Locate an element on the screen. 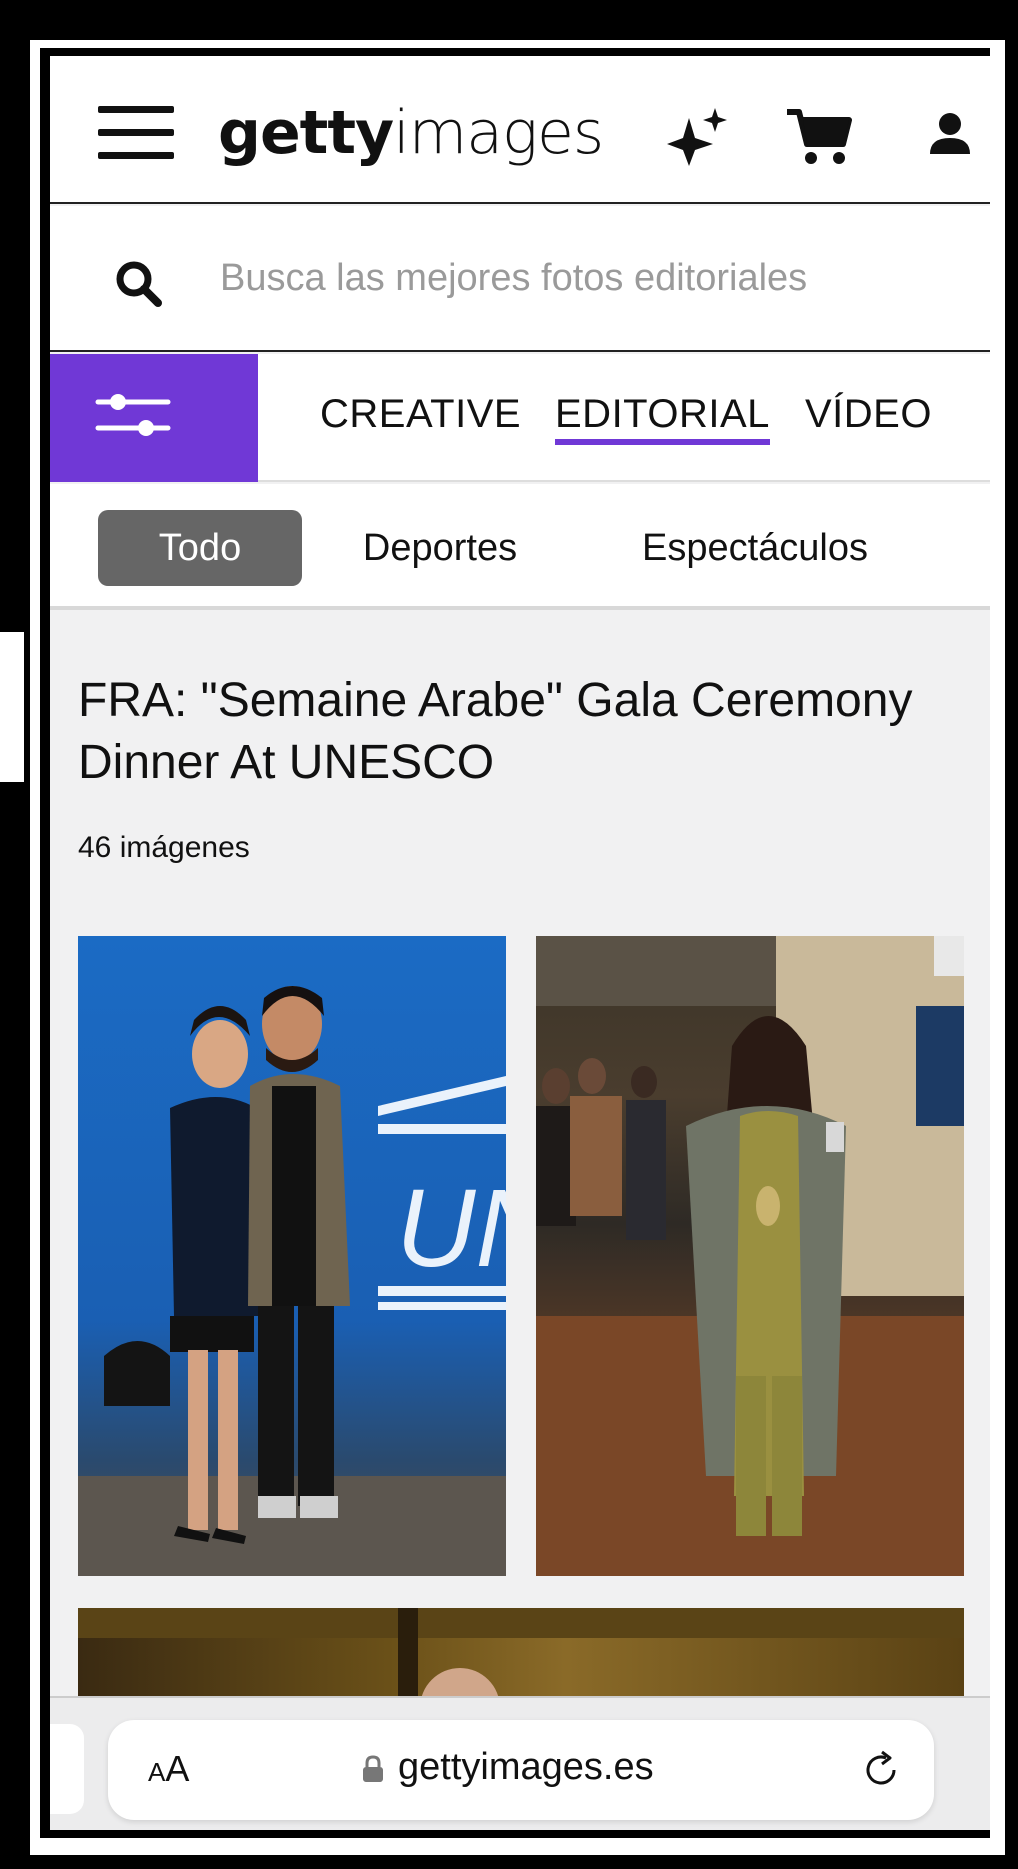  tab-creative: CREATIVE is located at coordinates (420, 414).